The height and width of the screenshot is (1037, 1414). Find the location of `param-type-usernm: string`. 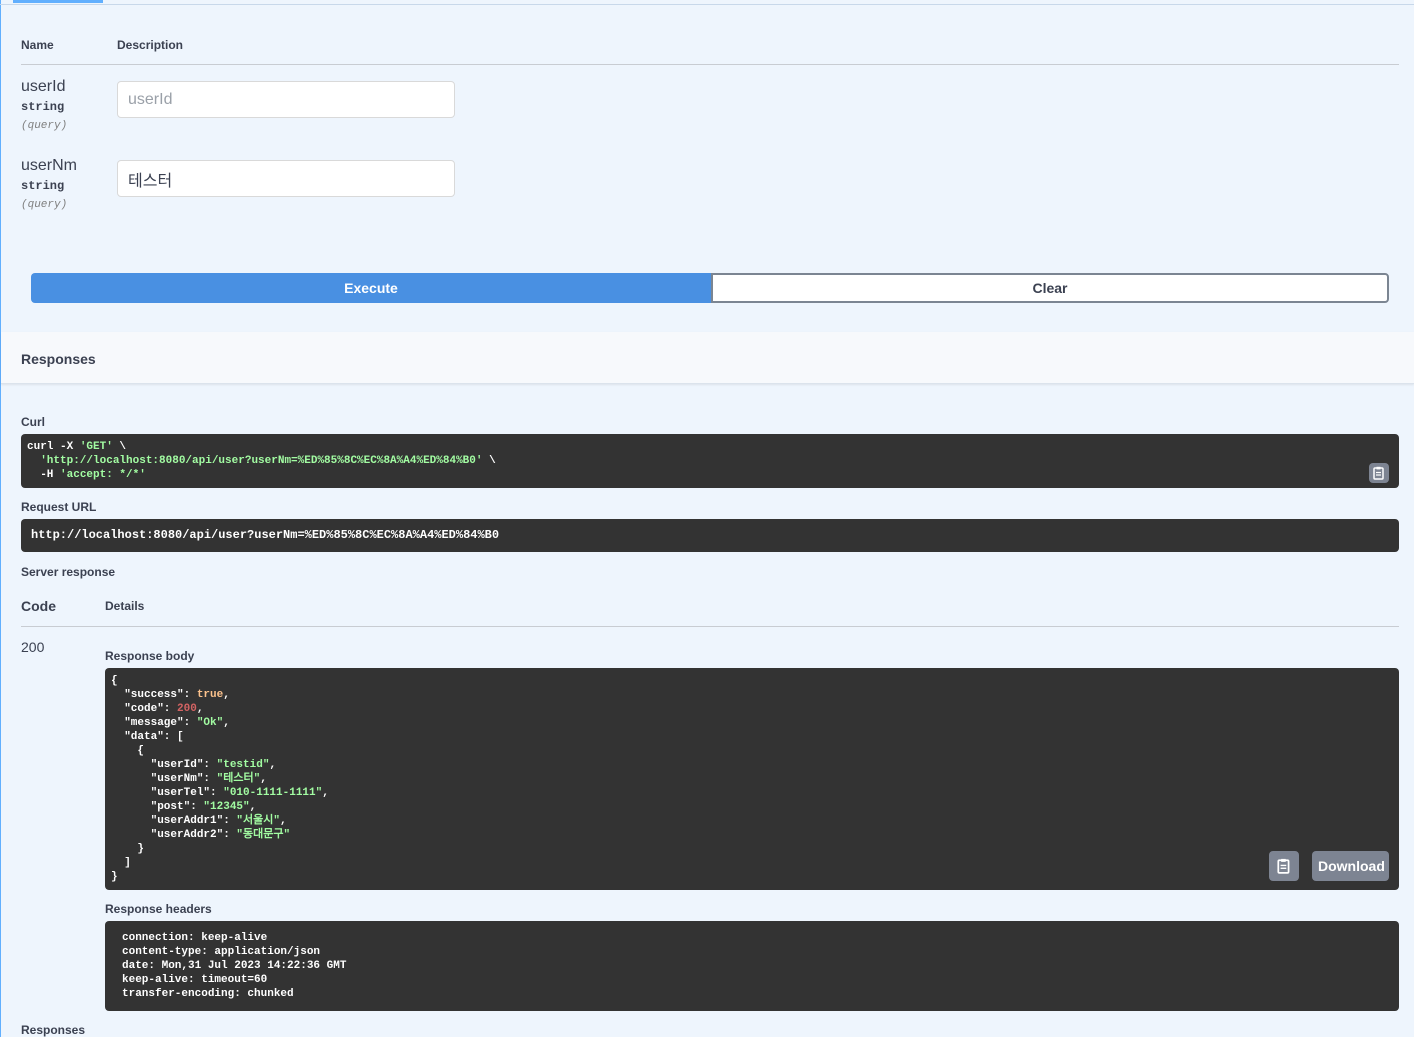

param-type-usernm: string is located at coordinates (43, 186).